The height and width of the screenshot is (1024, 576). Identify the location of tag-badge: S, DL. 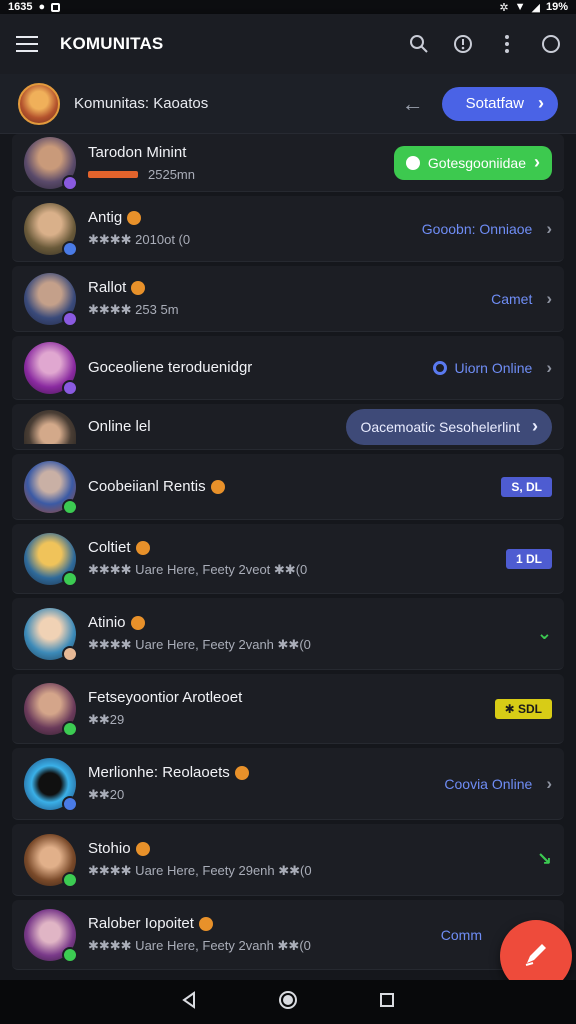
(526, 486).